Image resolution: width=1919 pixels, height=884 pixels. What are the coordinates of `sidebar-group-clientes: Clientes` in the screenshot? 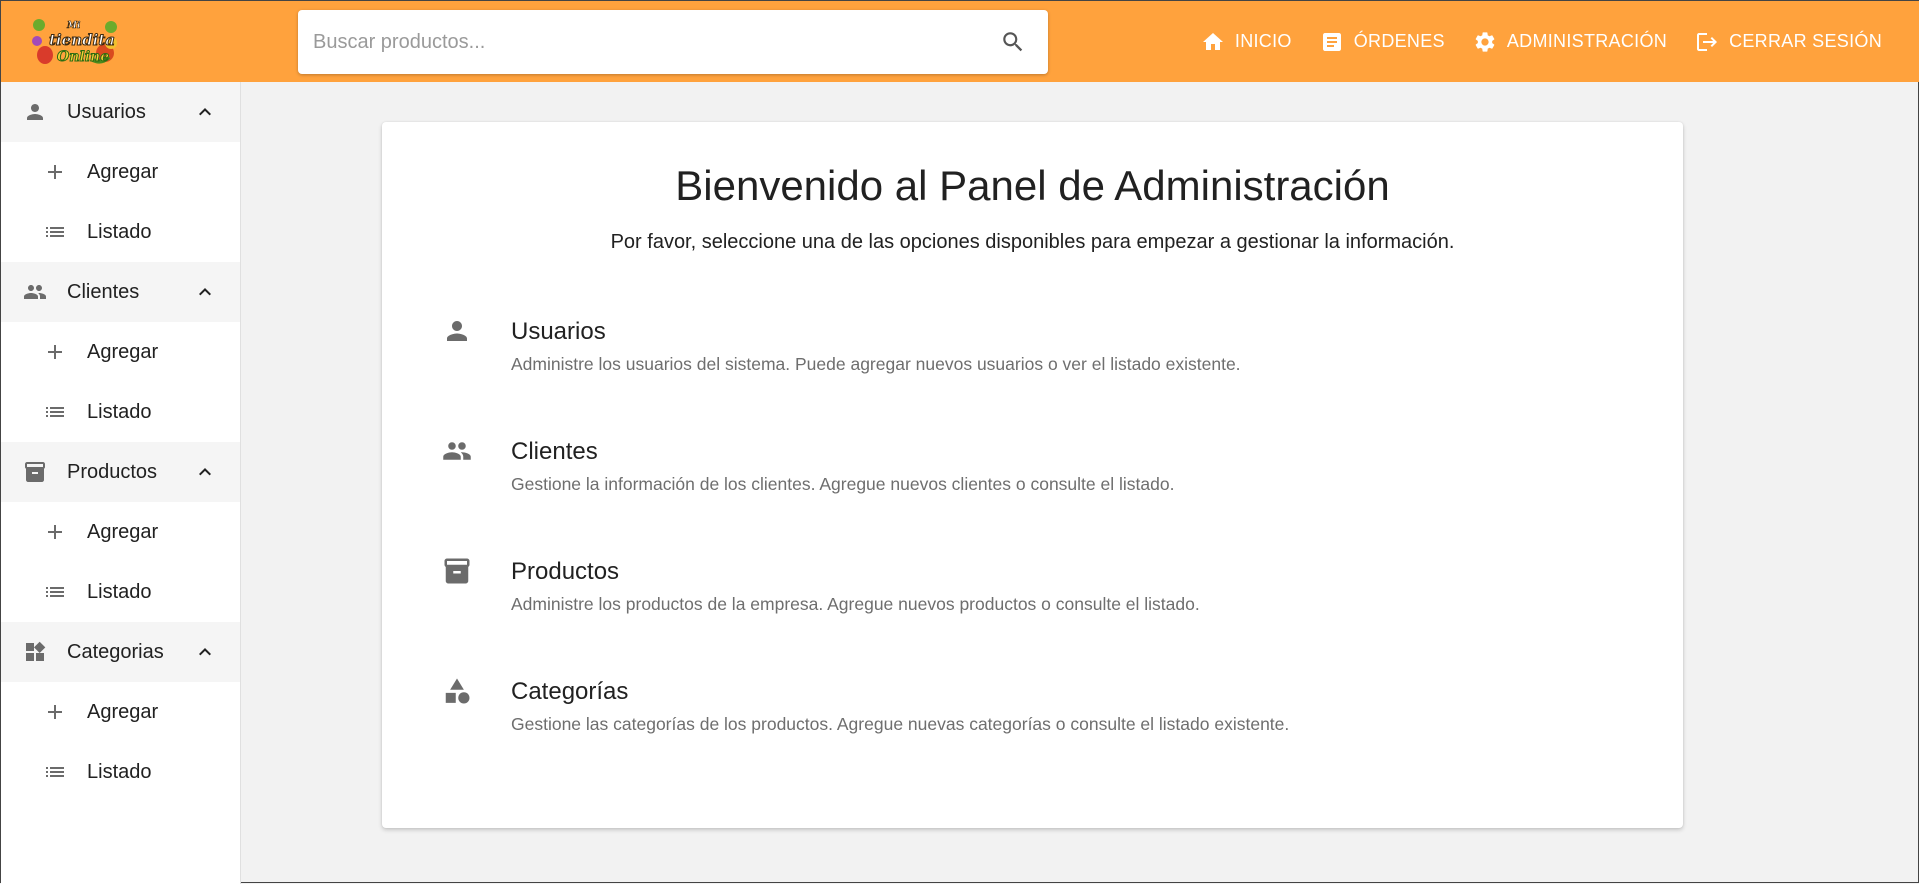 It's located at (120, 292).